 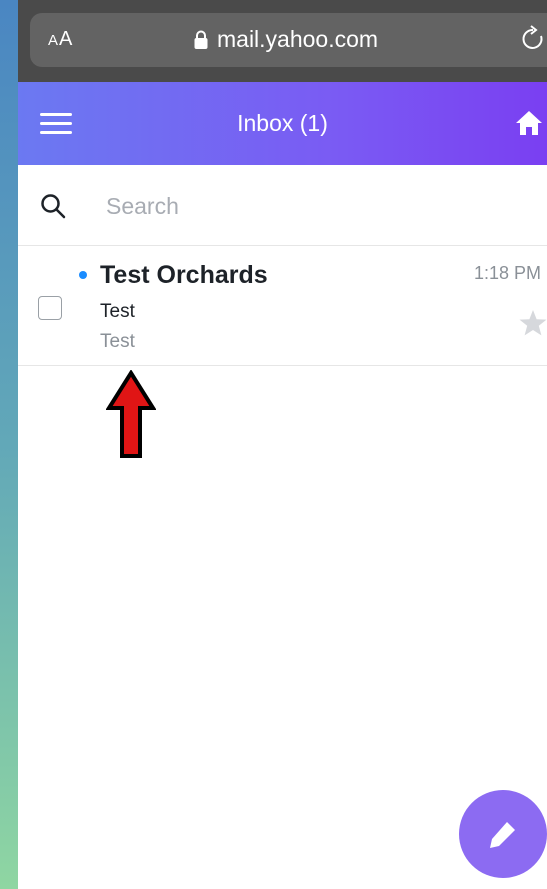 What do you see at coordinates (298, 39) in the screenshot?
I see `url-text: mail.yahoo.com` at bounding box center [298, 39].